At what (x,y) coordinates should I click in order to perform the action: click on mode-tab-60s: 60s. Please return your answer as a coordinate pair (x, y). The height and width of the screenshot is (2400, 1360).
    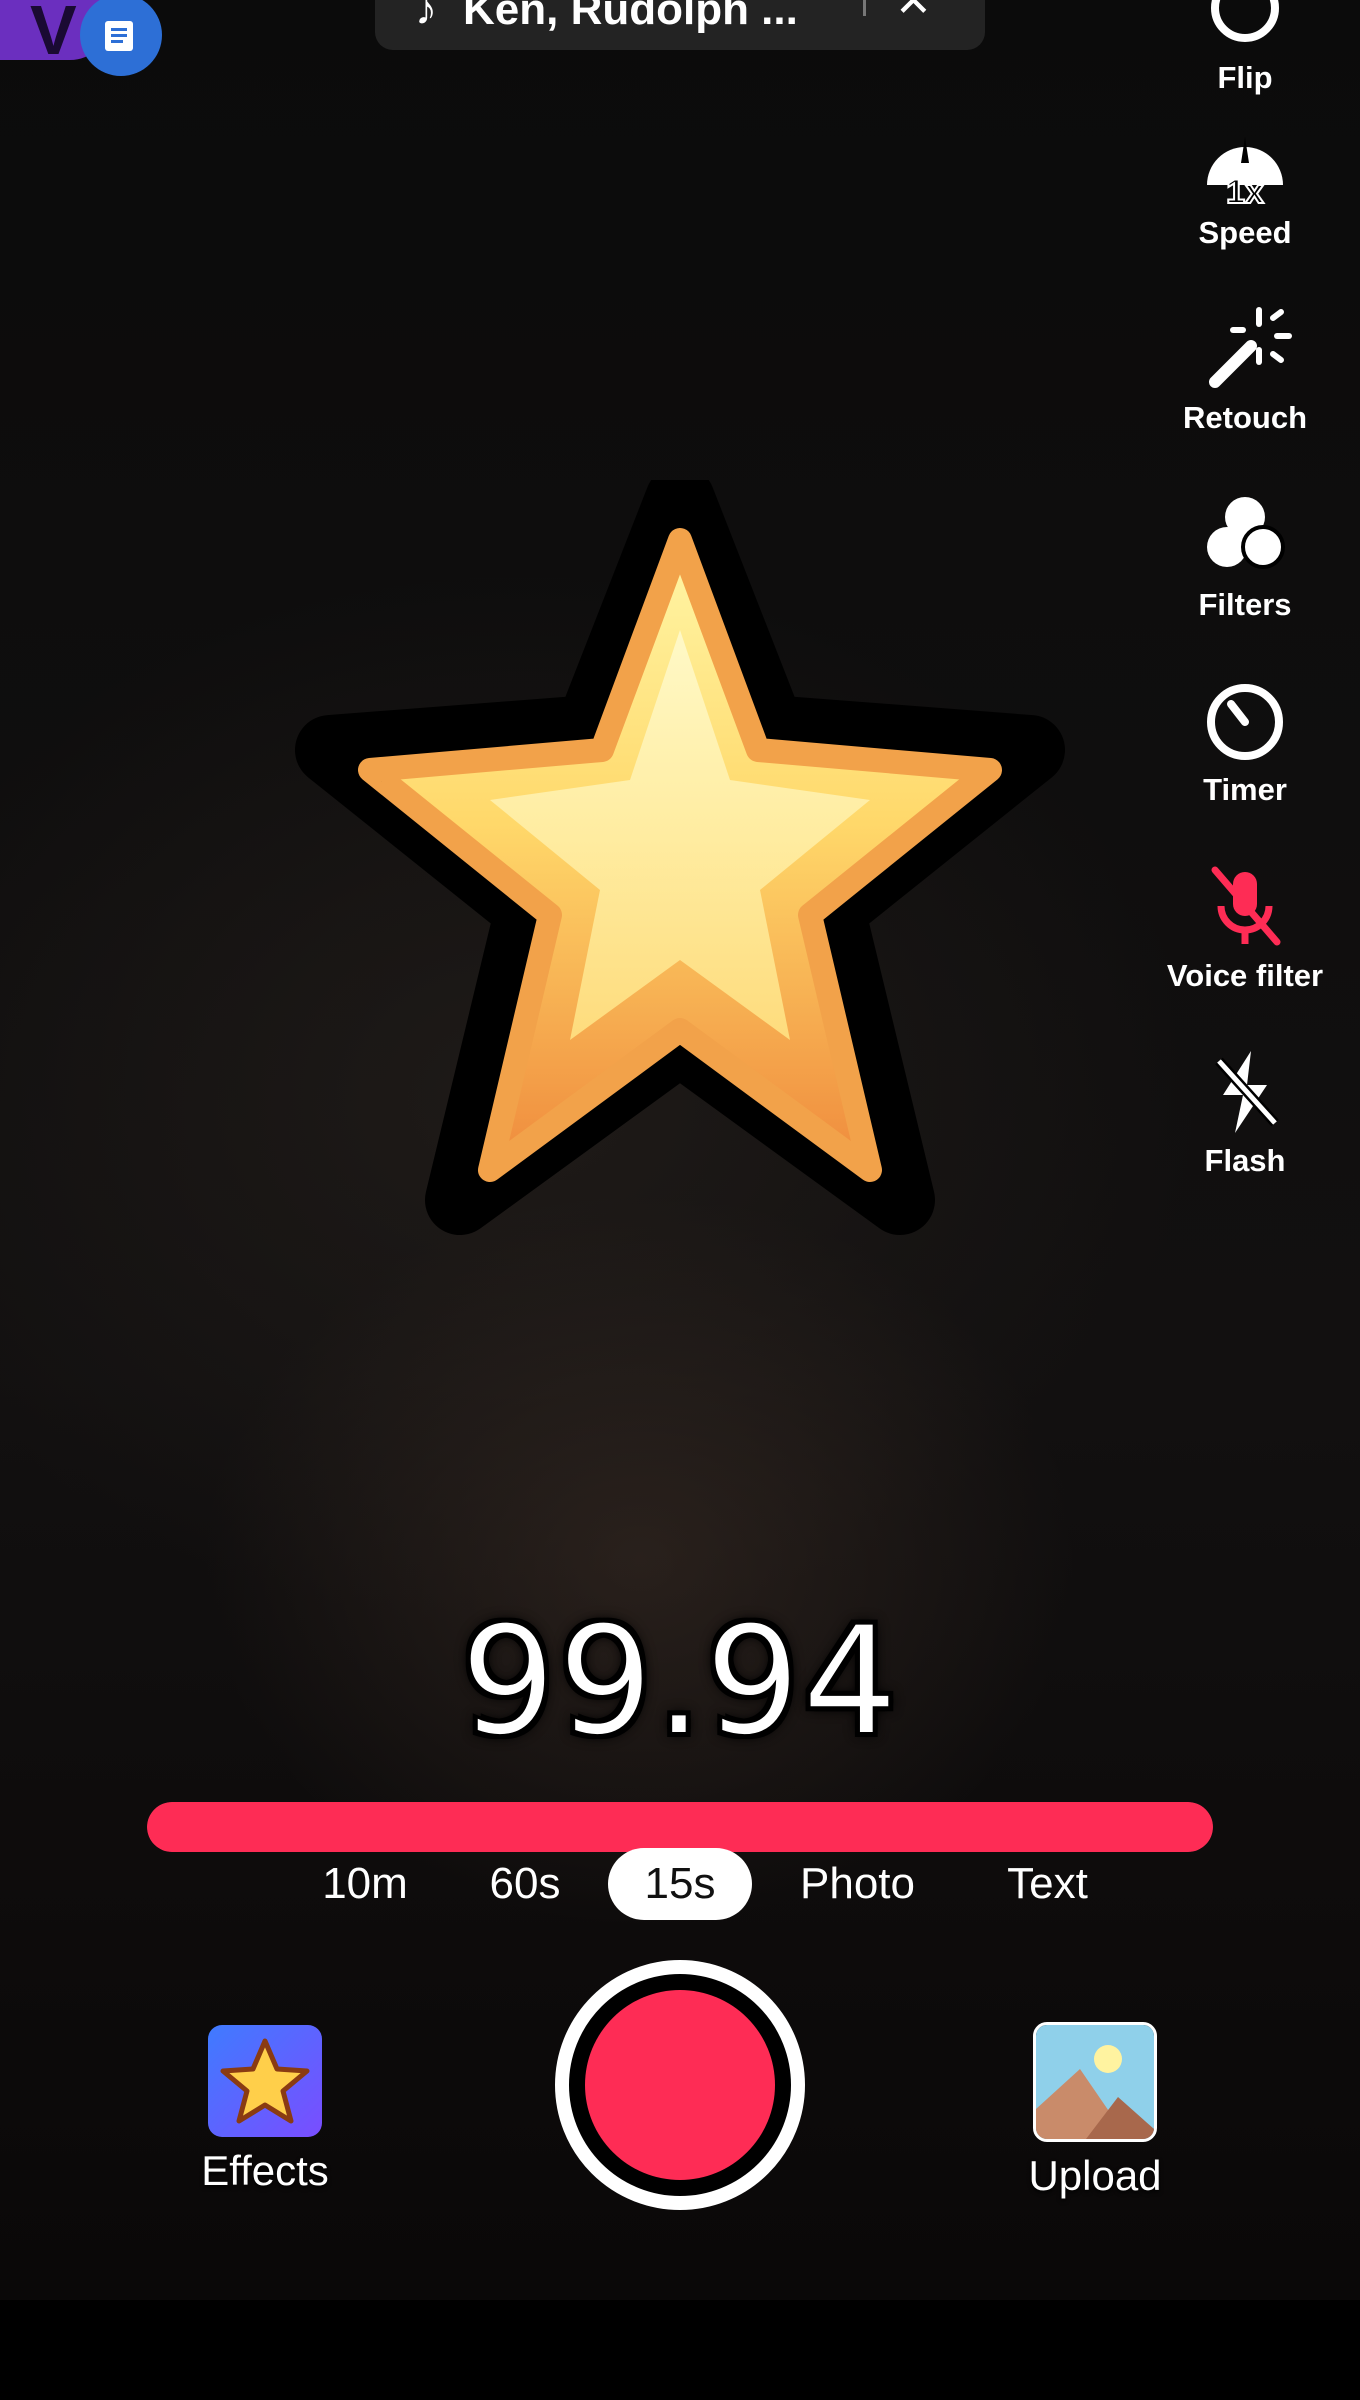
    Looking at the image, I should click on (525, 1884).